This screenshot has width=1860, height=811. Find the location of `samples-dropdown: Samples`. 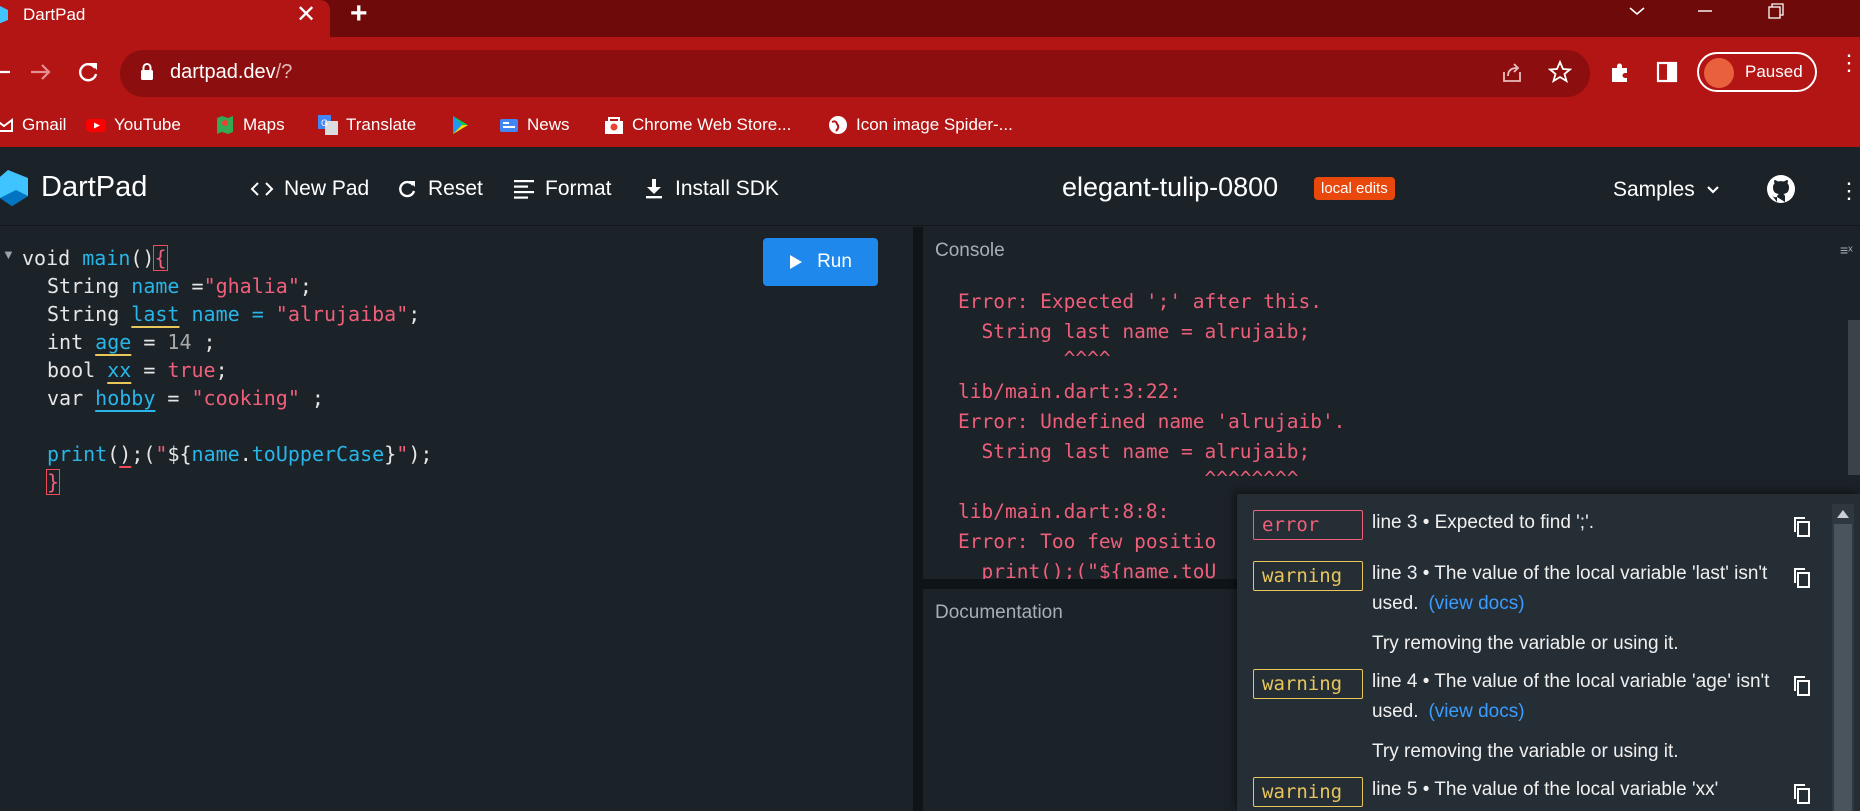

samples-dropdown: Samples is located at coordinates (1667, 190).